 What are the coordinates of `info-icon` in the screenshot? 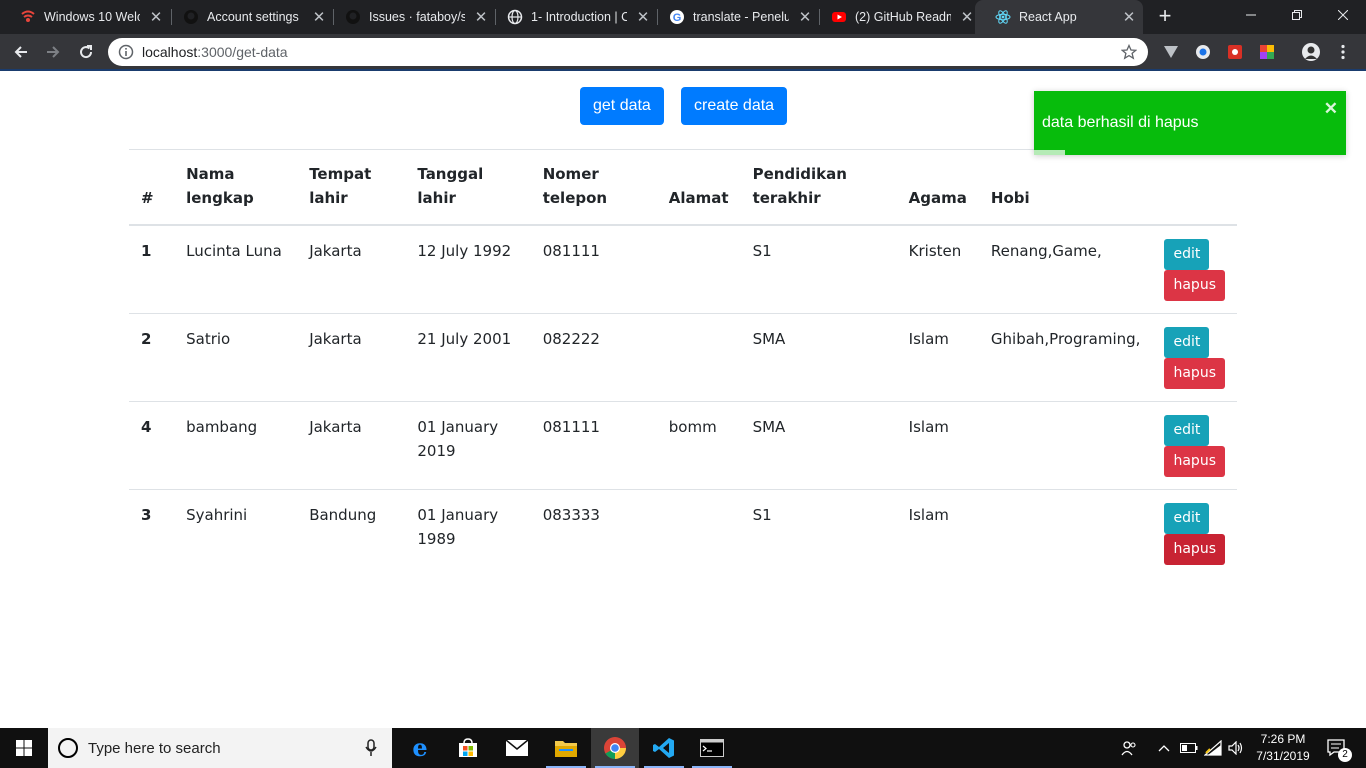 It's located at (126, 52).